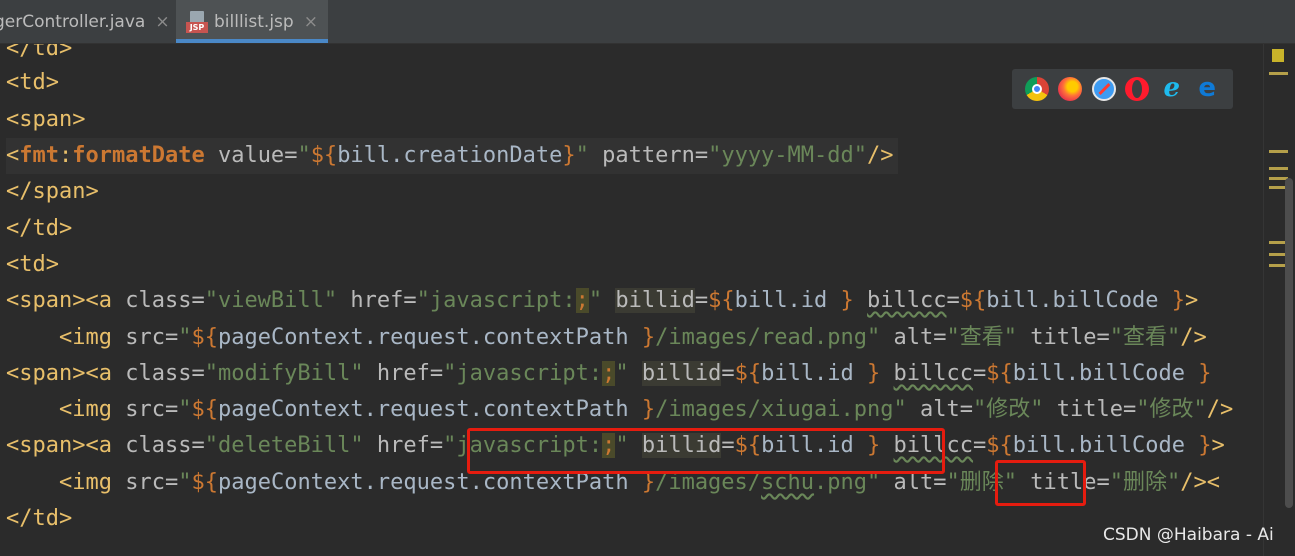 This screenshot has height=556, width=1295. What do you see at coordinates (788, 155) in the screenshot?
I see `attr-value: "yyyy-MM-dd"` at bounding box center [788, 155].